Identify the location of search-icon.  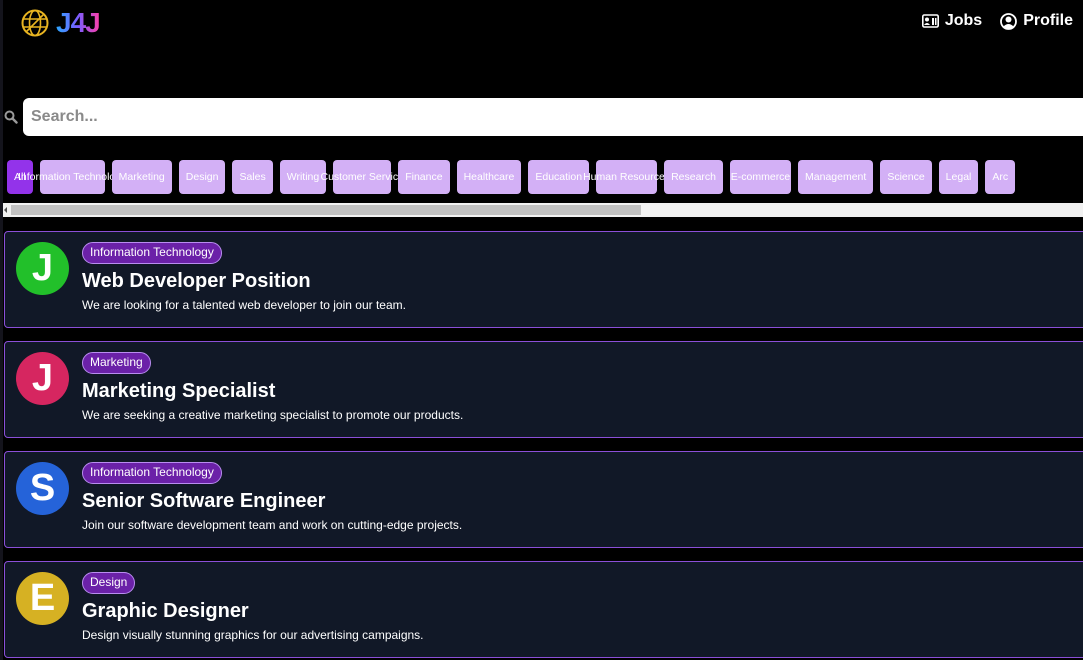
(11, 117).